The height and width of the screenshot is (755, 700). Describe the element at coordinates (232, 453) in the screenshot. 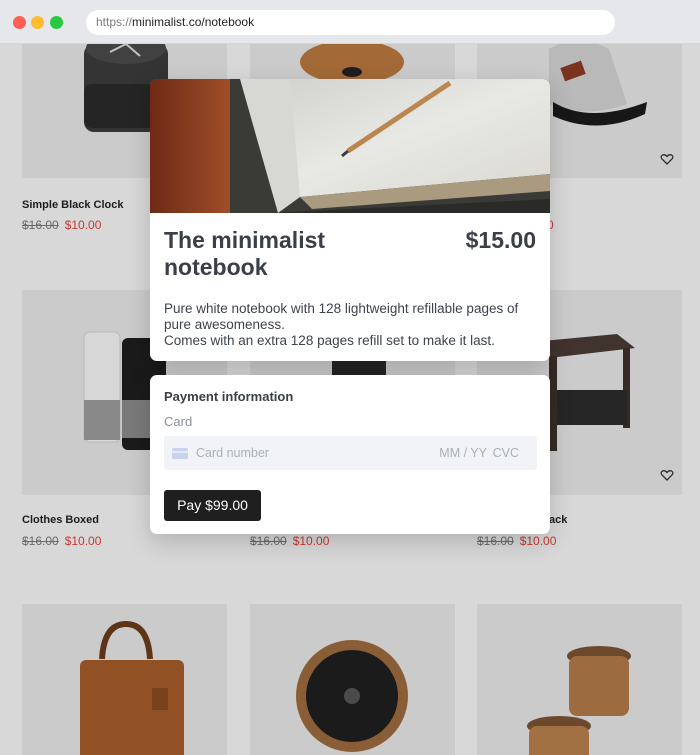

I see `card-number-input: Card number` at that location.